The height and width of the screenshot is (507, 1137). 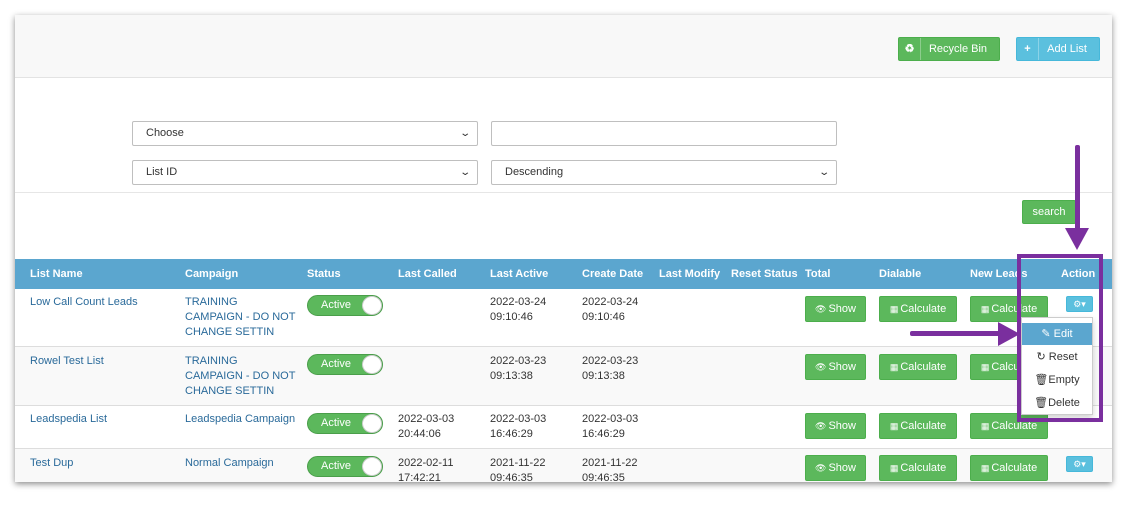 I want to click on last-active-value: 2022-03-03 16:46:29, so click(x=518, y=426).